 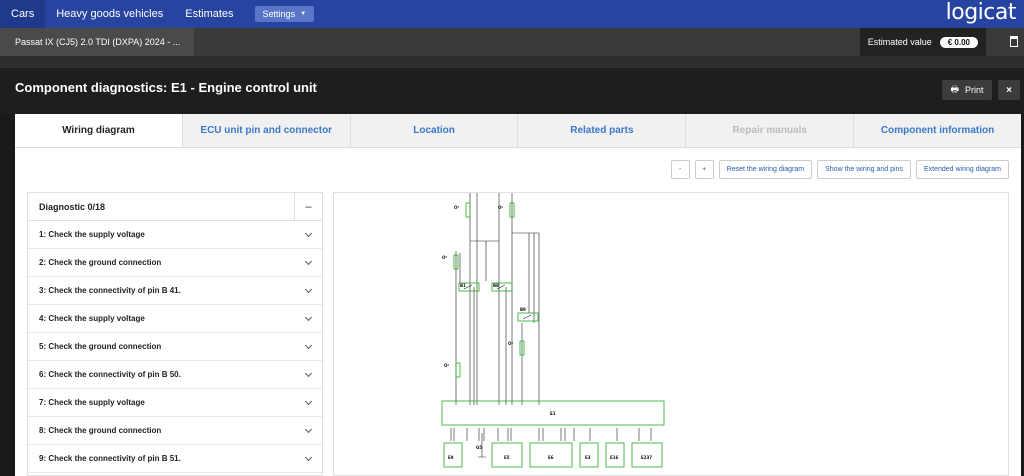 What do you see at coordinates (765, 169) in the screenshot?
I see `reset-wiring-button: Reset the wiring diagram` at bounding box center [765, 169].